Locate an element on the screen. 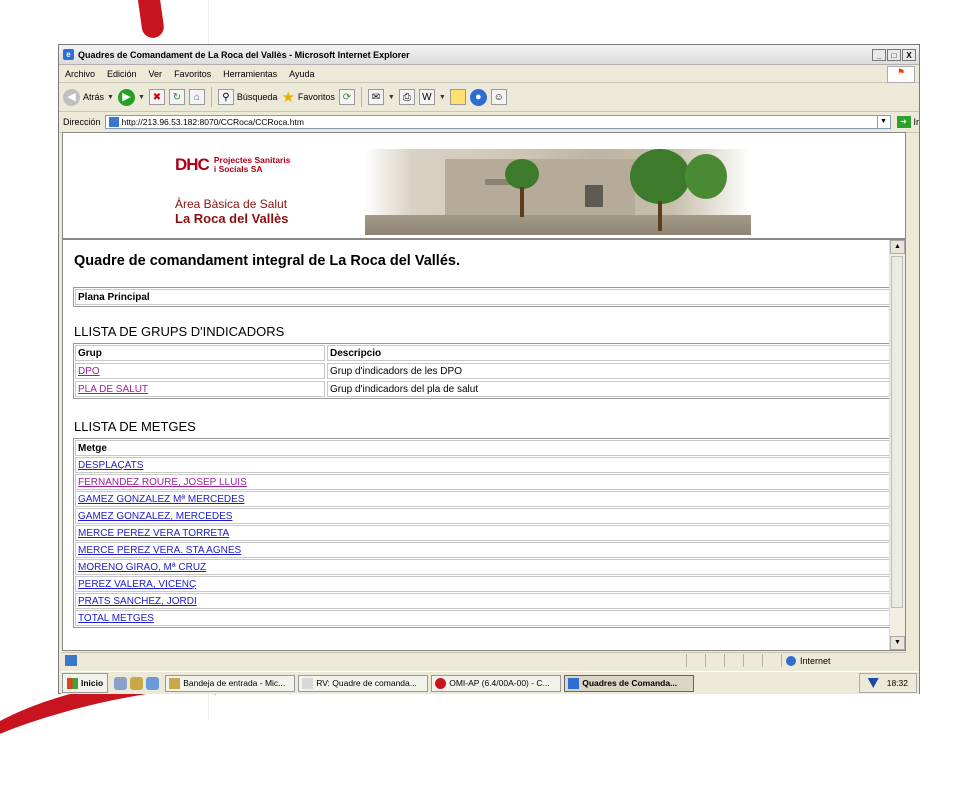 The width and height of the screenshot is (960, 796). group-link-dpo: DPO is located at coordinates (89, 371).